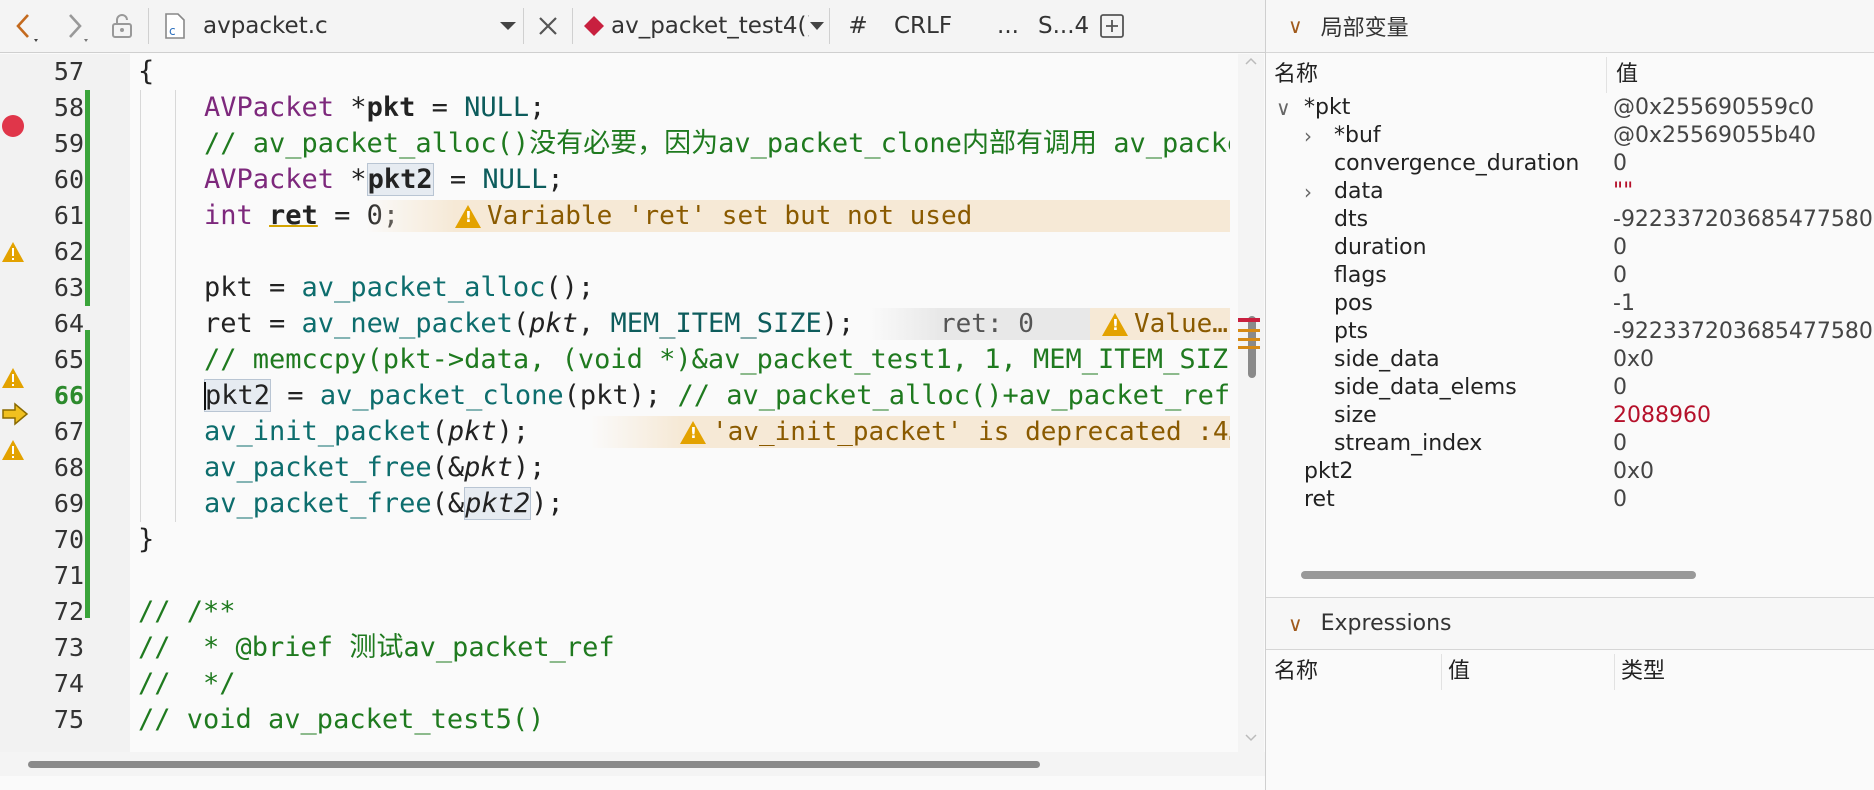  What do you see at coordinates (87, 198) in the screenshot?
I see `changed-lines-marker` at bounding box center [87, 198].